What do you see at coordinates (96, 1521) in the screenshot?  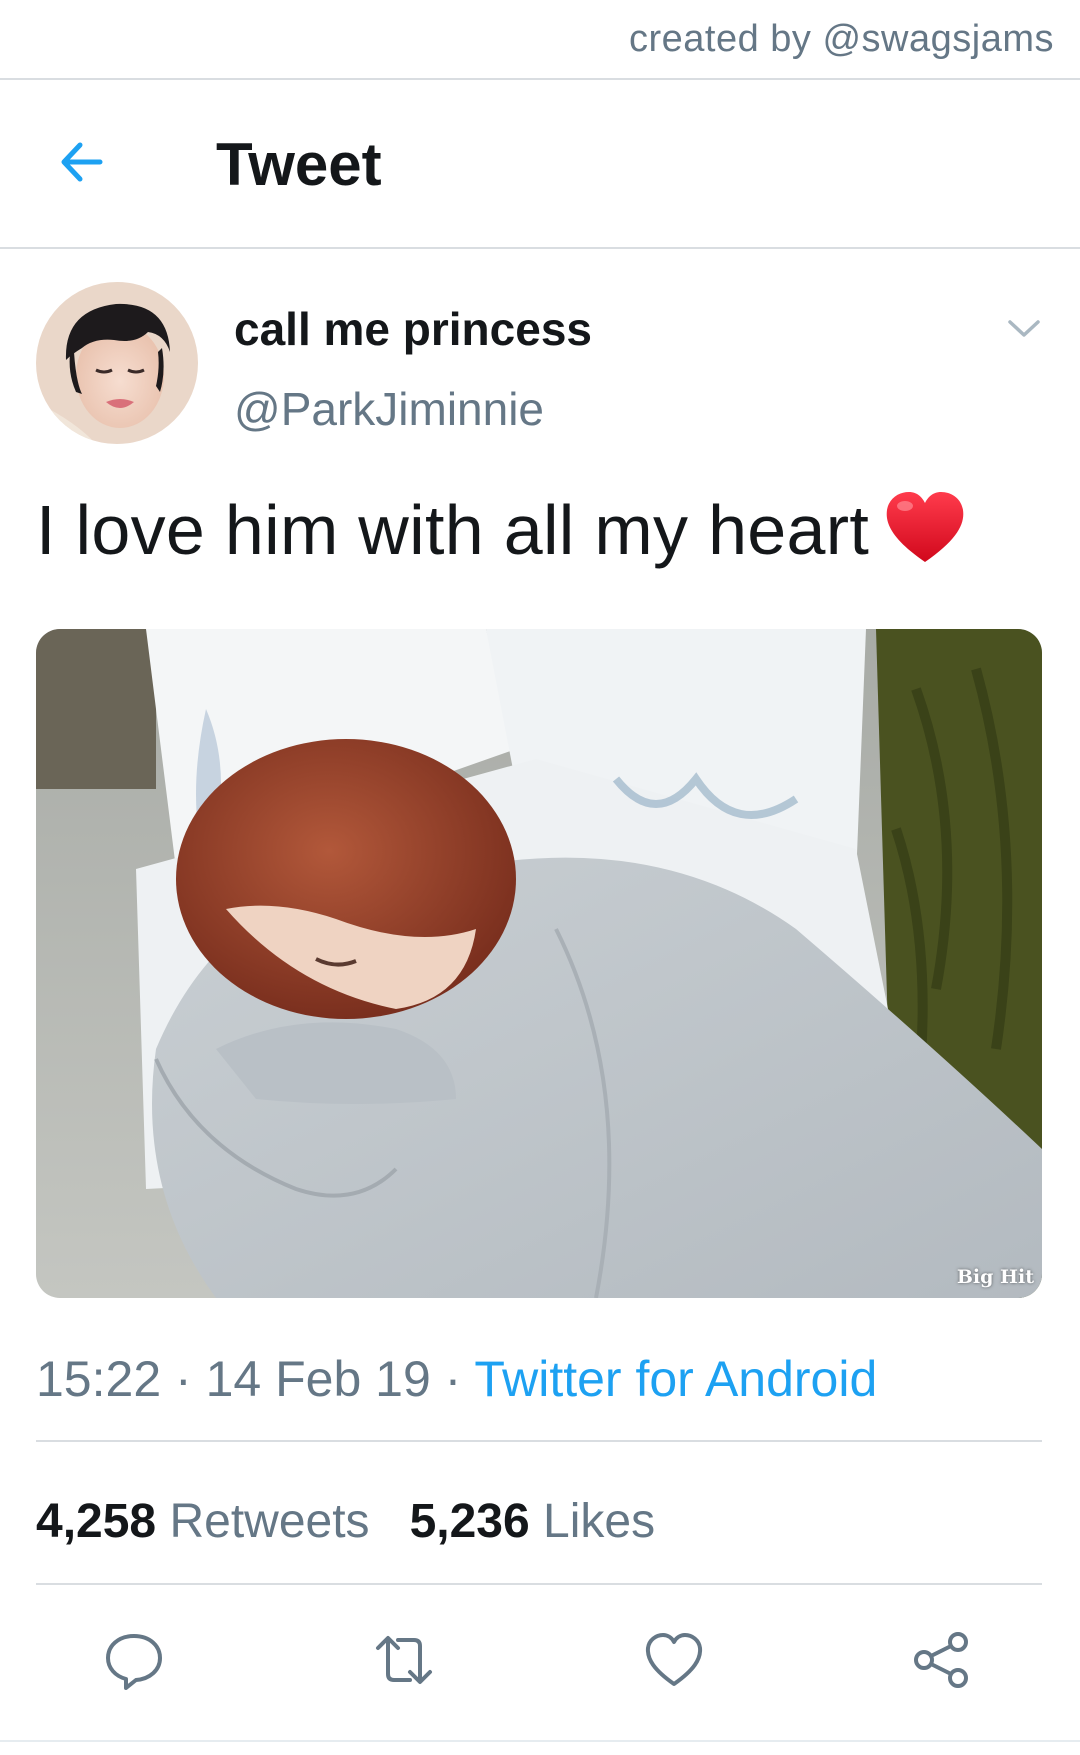 I see `retweets-count: 4,258` at bounding box center [96, 1521].